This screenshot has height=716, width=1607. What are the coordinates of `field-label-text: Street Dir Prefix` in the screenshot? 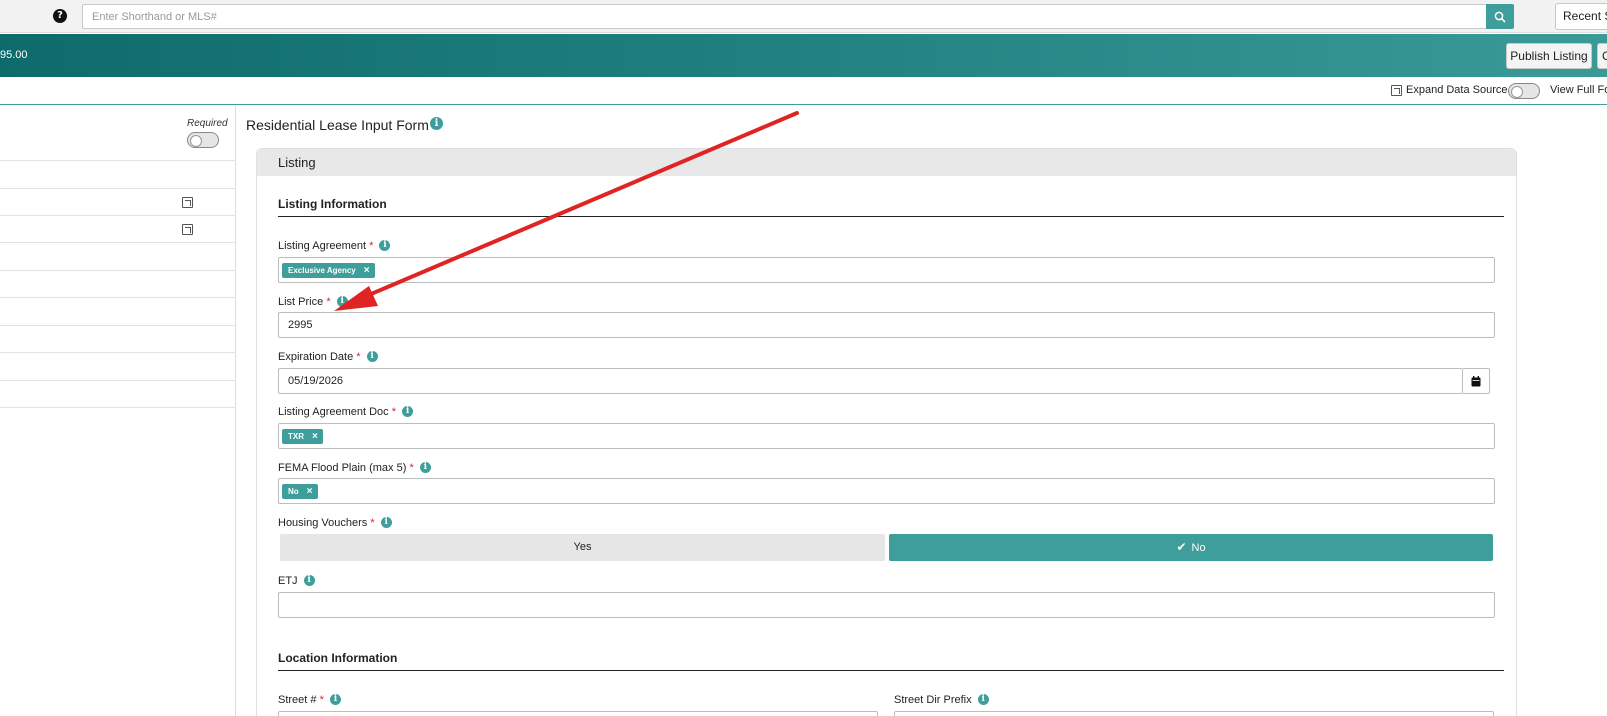 It's located at (933, 700).